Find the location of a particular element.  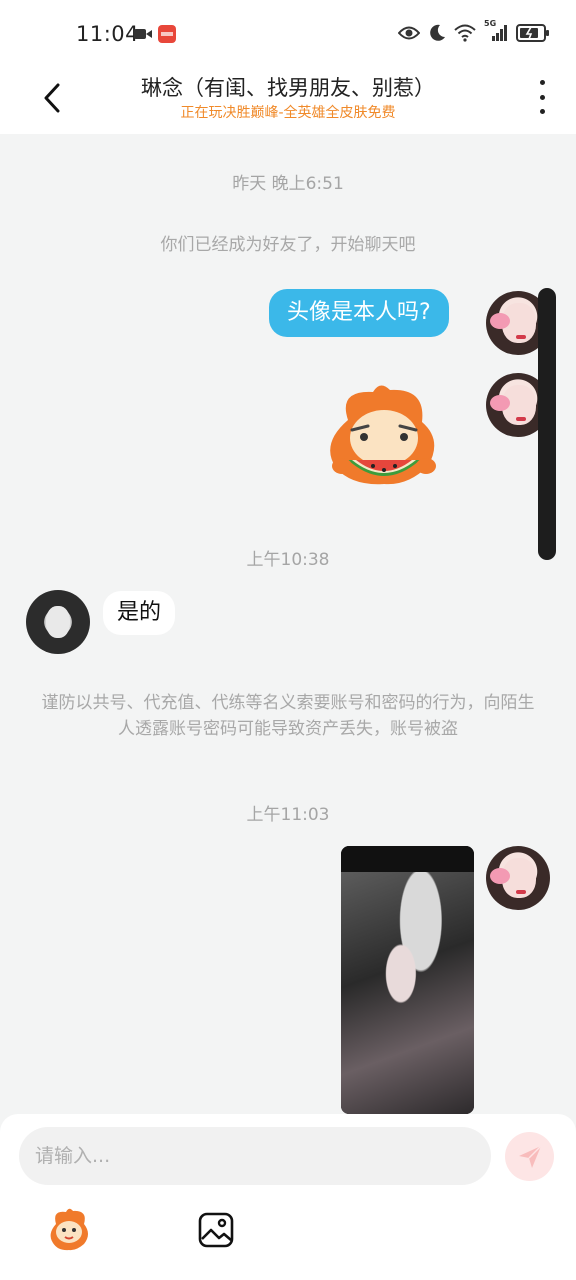

chat-subtitle: 正在玩决胜巅峰-全英雄全皮肤免费 is located at coordinates (288, 112).